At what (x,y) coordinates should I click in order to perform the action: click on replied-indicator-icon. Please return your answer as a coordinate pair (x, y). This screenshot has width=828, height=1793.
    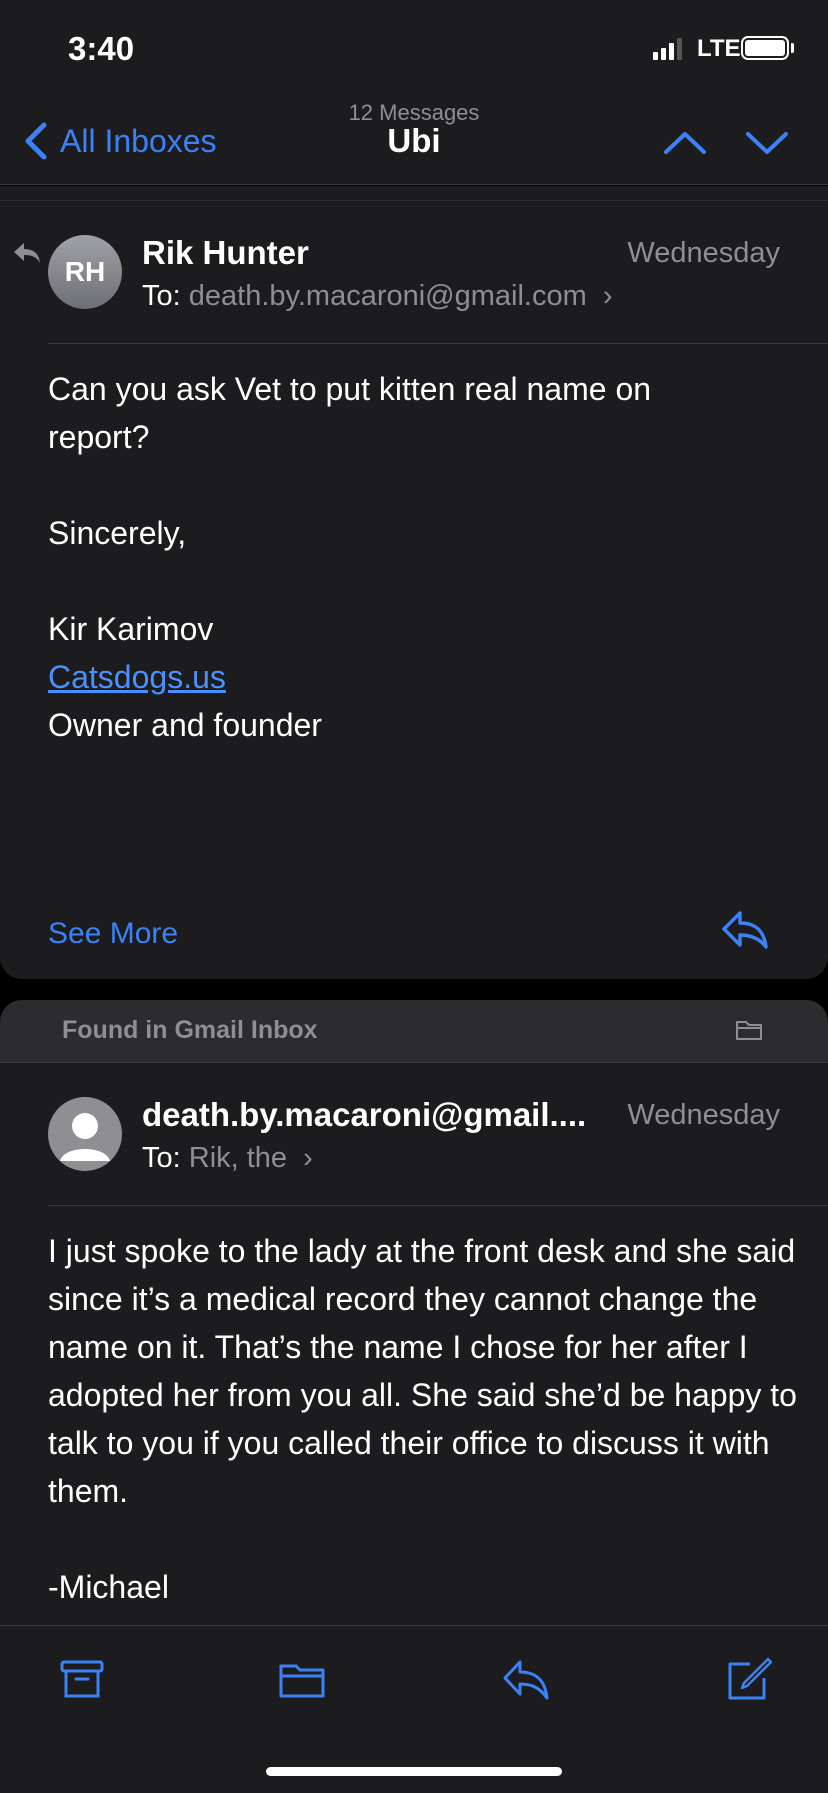
    Looking at the image, I should click on (27, 253).